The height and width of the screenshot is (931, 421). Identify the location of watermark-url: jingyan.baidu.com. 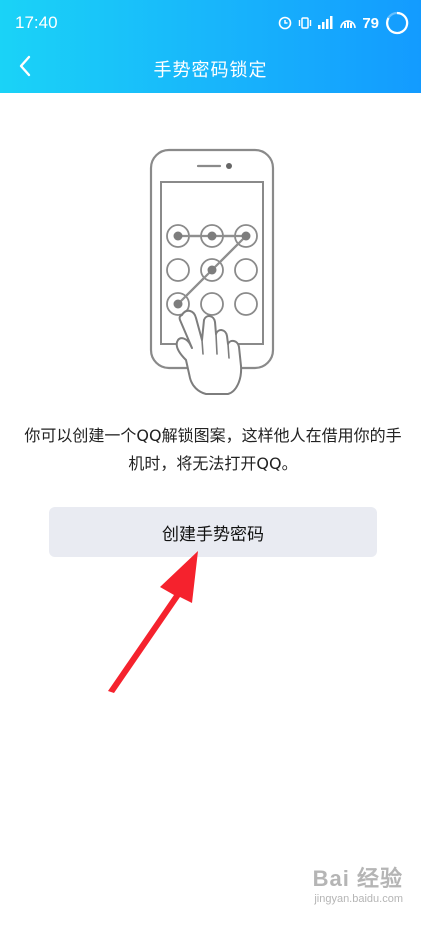
(358, 899).